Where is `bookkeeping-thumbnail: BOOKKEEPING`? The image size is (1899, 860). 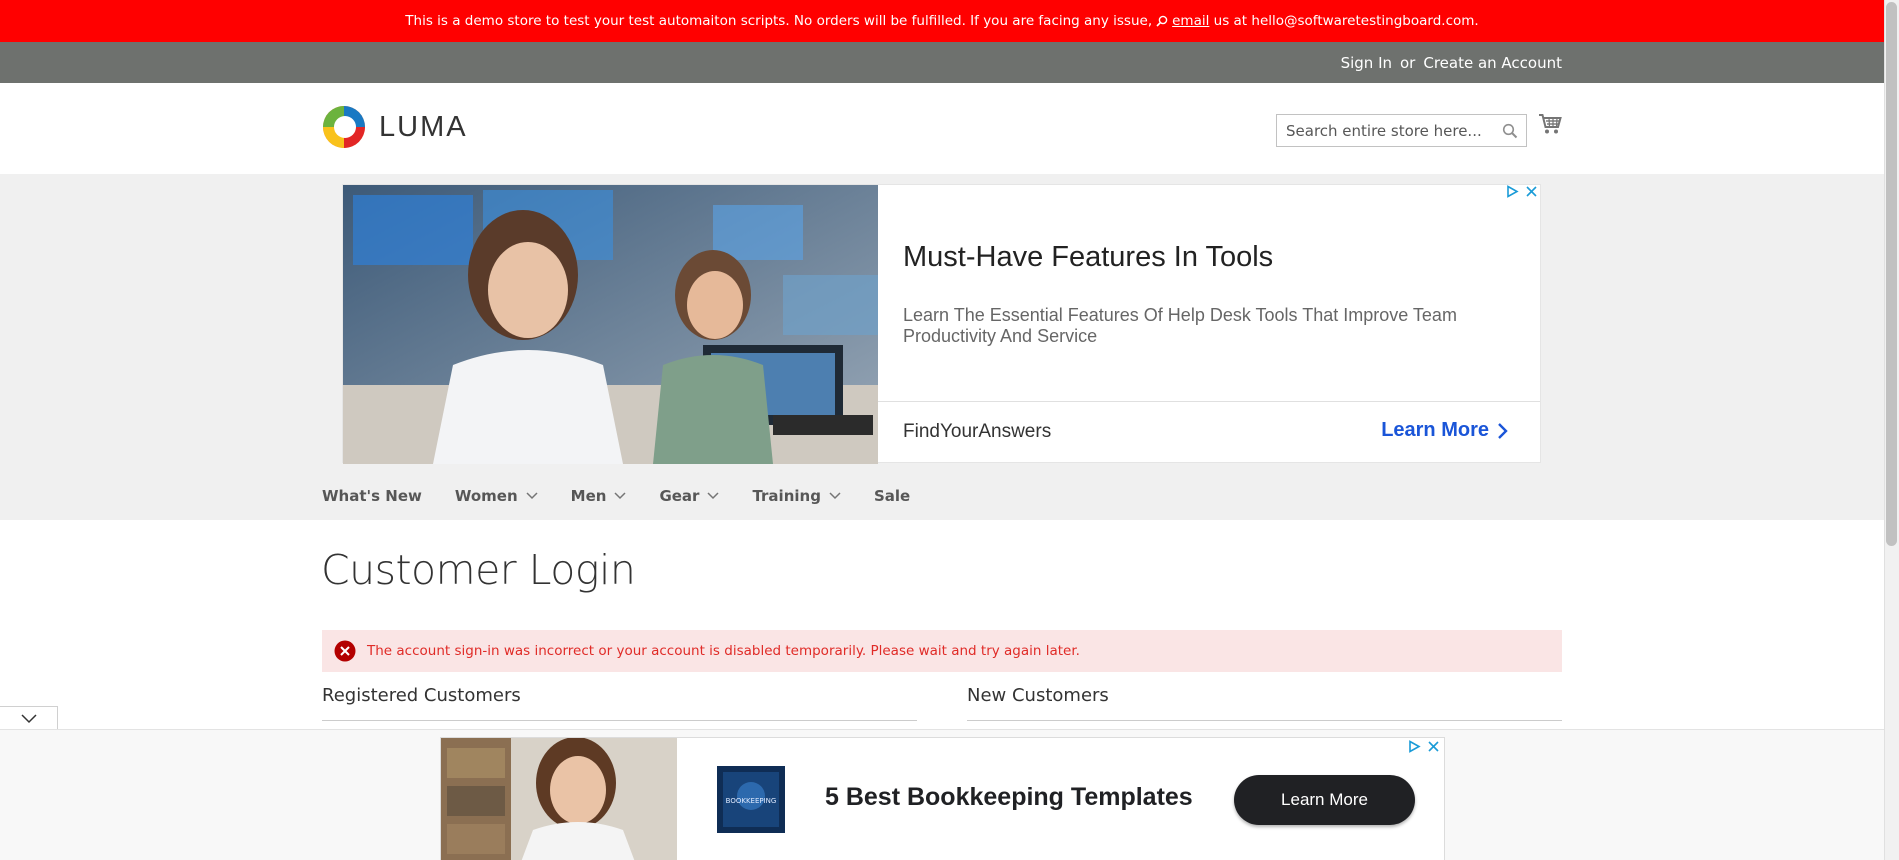 bookkeeping-thumbnail: BOOKKEEPING is located at coordinates (751, 799).